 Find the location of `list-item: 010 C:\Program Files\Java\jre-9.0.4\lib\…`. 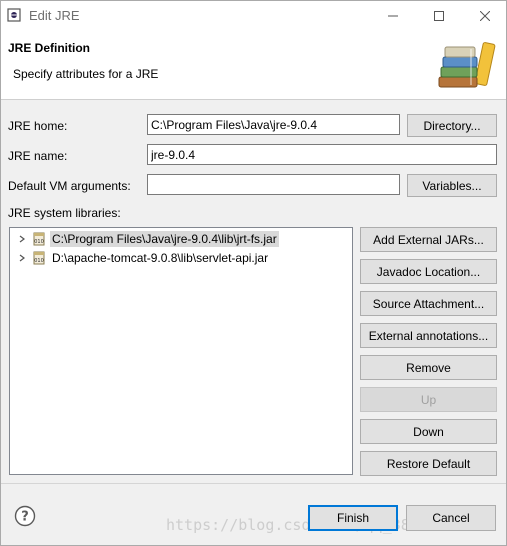

list-item: 010 C:\Program Files\Java\jre-9.0.4\lib\… is located at coordinates (144, 239).